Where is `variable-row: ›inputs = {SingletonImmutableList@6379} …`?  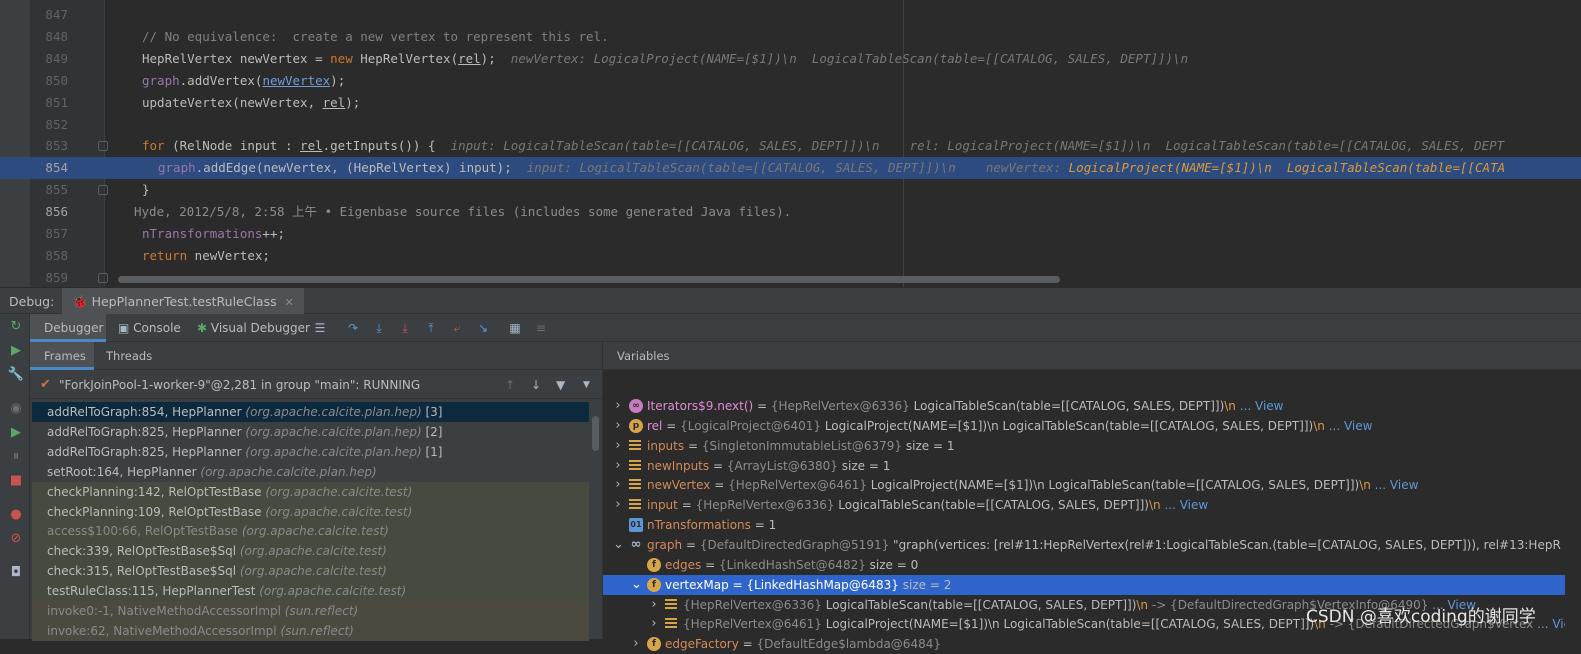 variable-row: ›inputs = {SingletonImmutableList@6379} … is located at coordinates (1084, 446).